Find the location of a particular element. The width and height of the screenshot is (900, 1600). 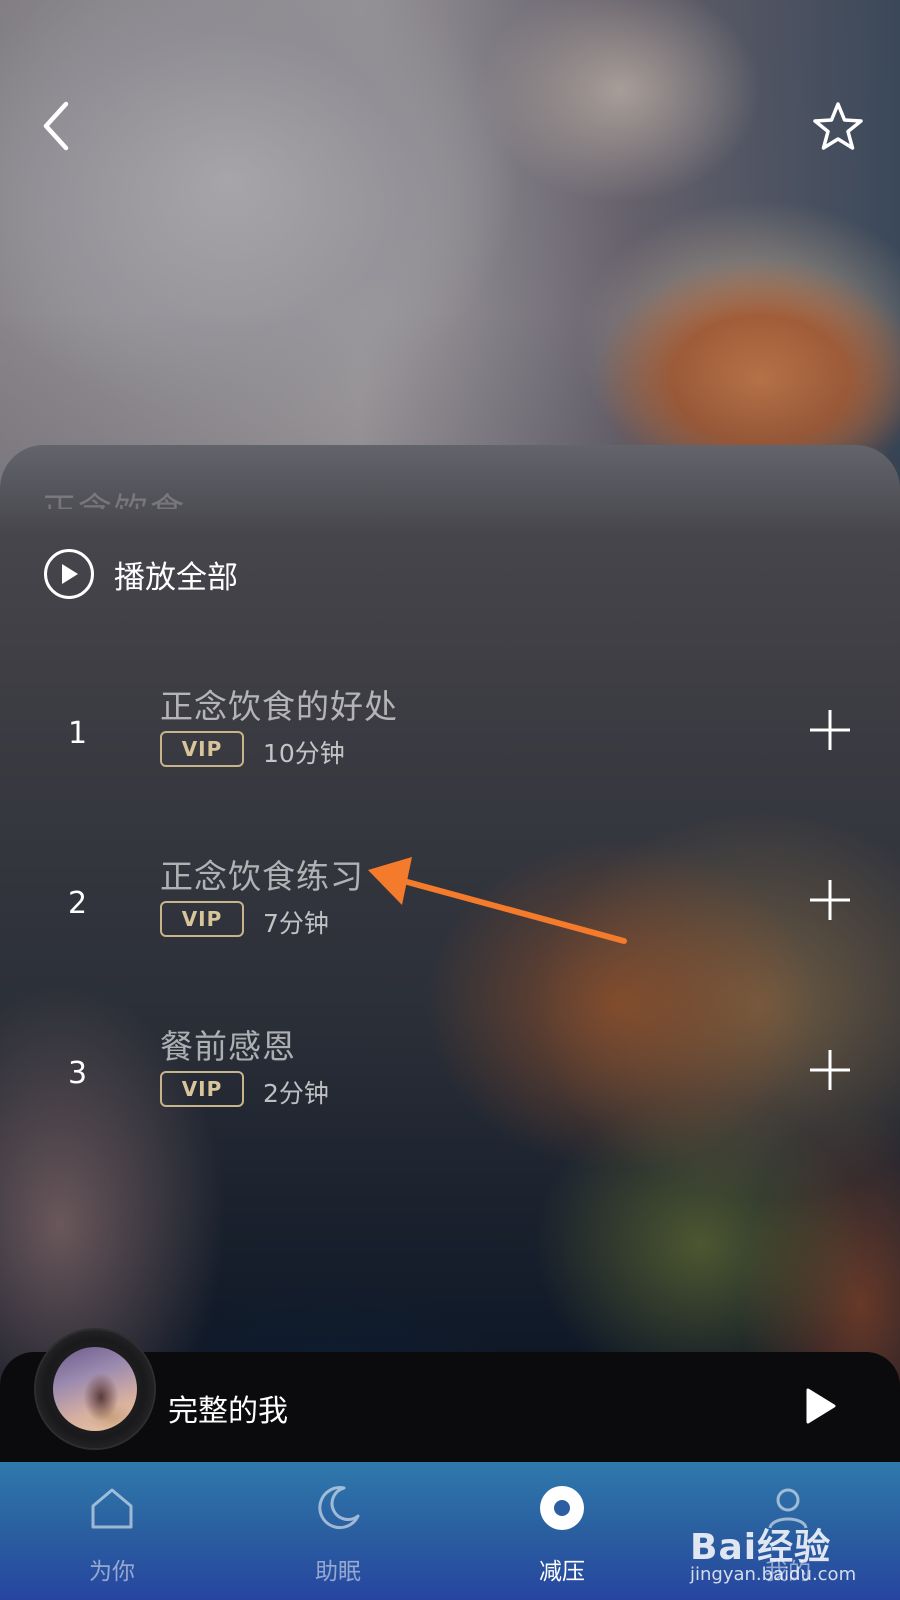

play-all-button: 播放全部 is located at coordinates (141, 574).